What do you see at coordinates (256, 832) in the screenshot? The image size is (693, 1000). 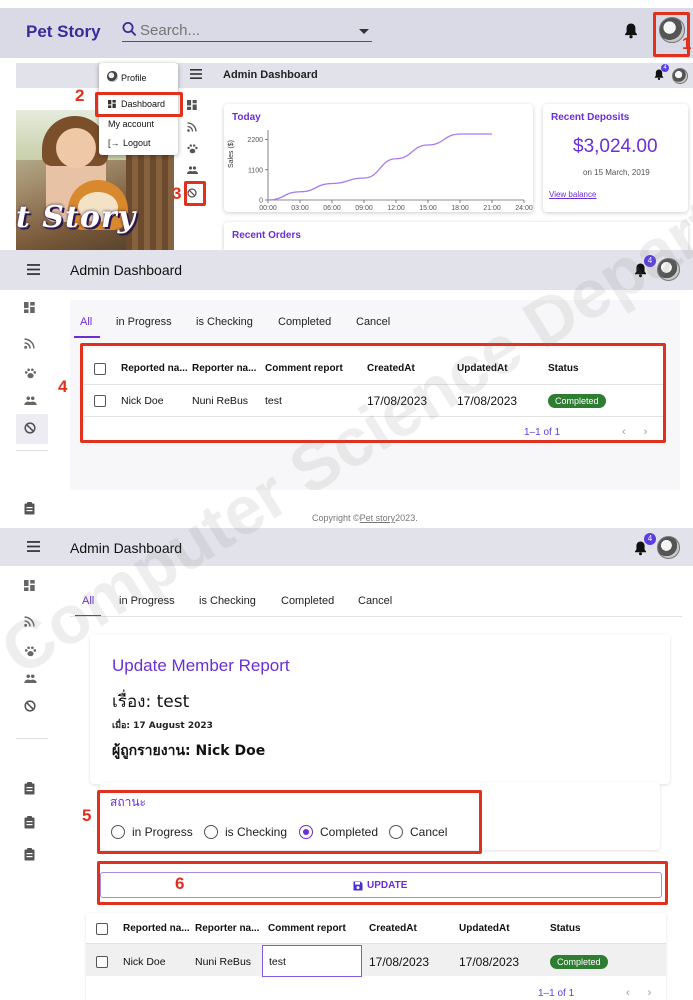 I see `radio-label-is-checking: is Checking` at bounding box center [256, 832].